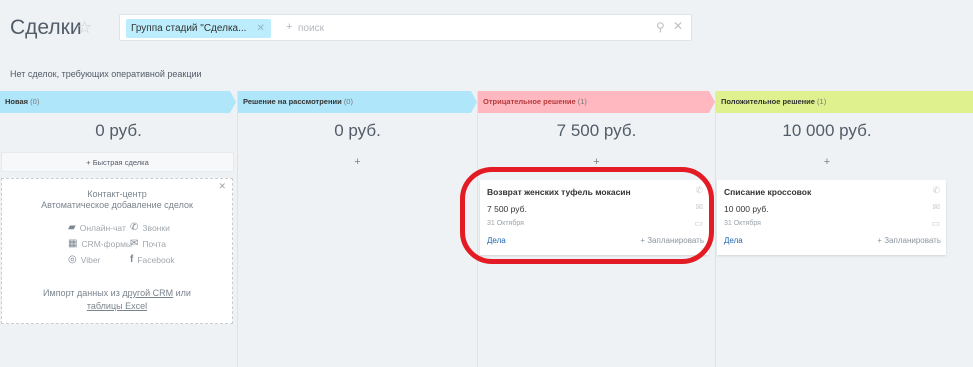 The width and height of the screenshot is (973, 367). What do you see at coordinates (746, 209) in the screenshot?
I see `deal-sum: 10 000 руб.` at bounding box center [746, 209].